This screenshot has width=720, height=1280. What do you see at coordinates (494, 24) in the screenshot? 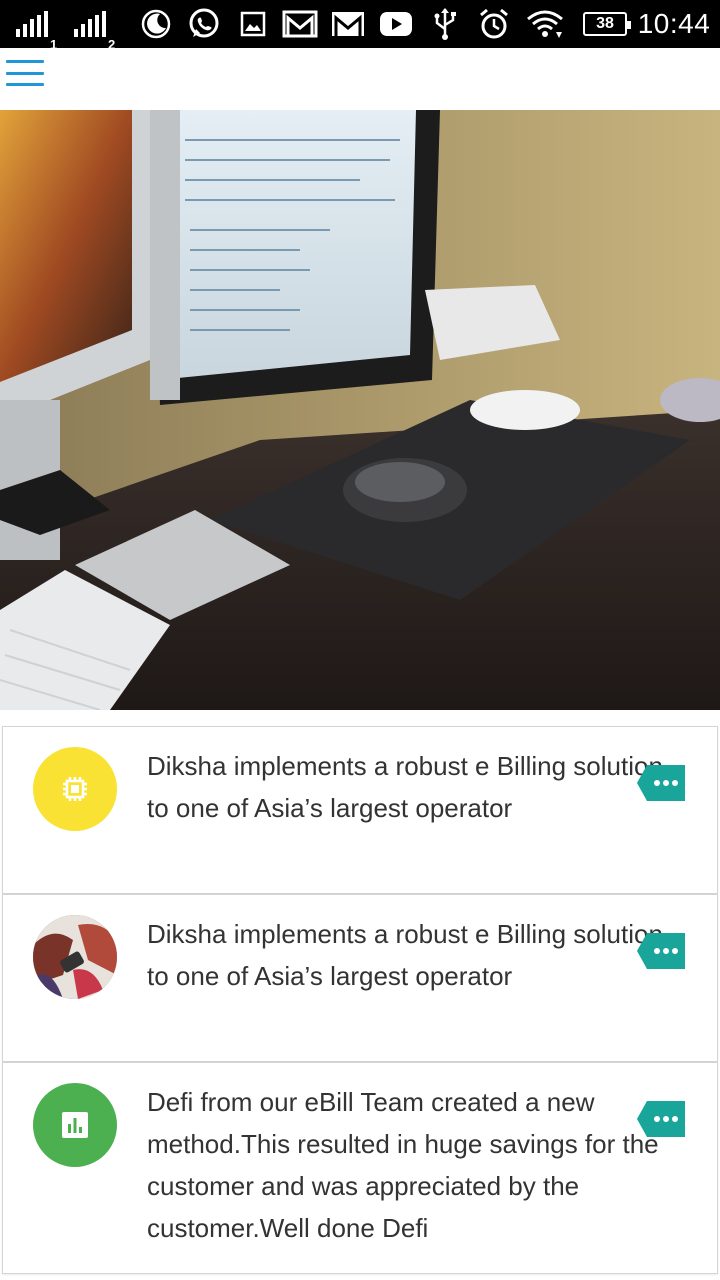
I see `alarm-icon` at bounding box center [494, 24].